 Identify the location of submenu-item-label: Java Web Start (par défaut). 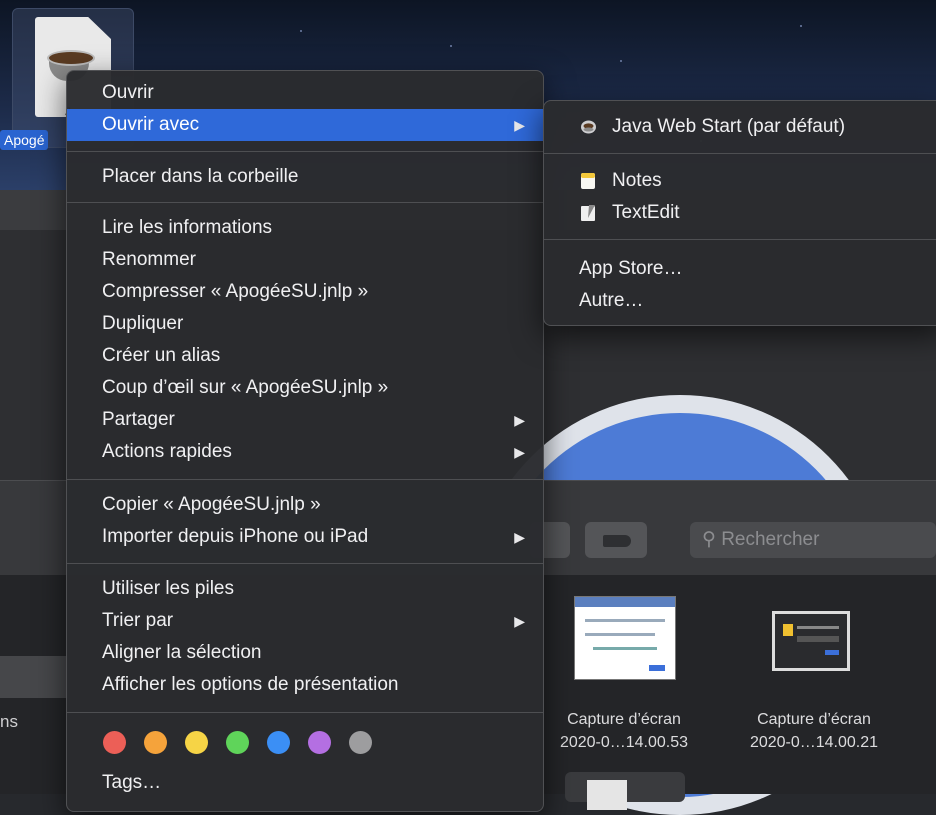
(729, 126).